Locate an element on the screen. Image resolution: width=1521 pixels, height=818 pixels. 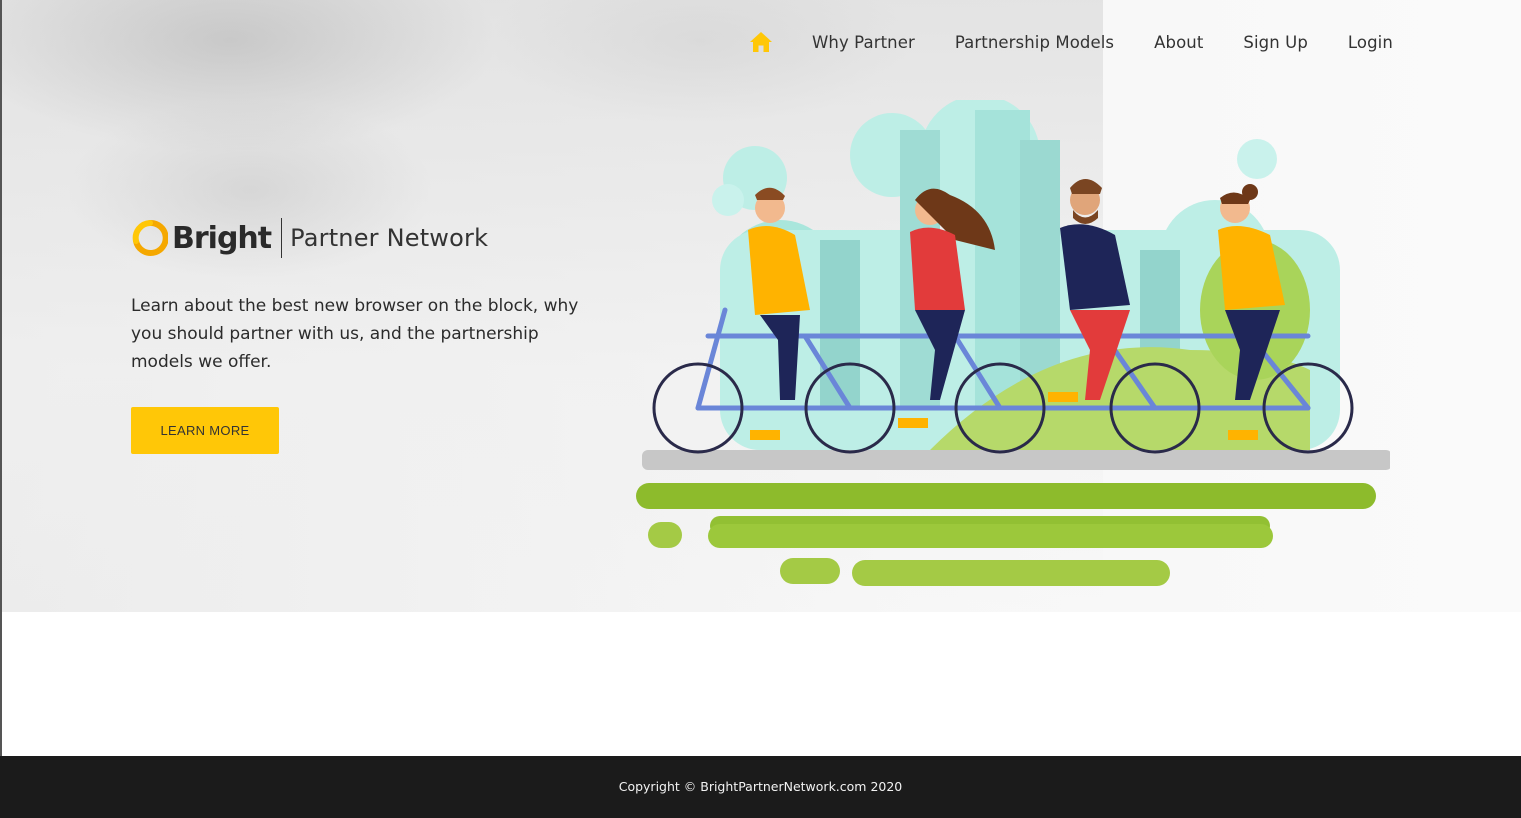
brand-tagline: Partner Network is located at coordinates (389, 238).